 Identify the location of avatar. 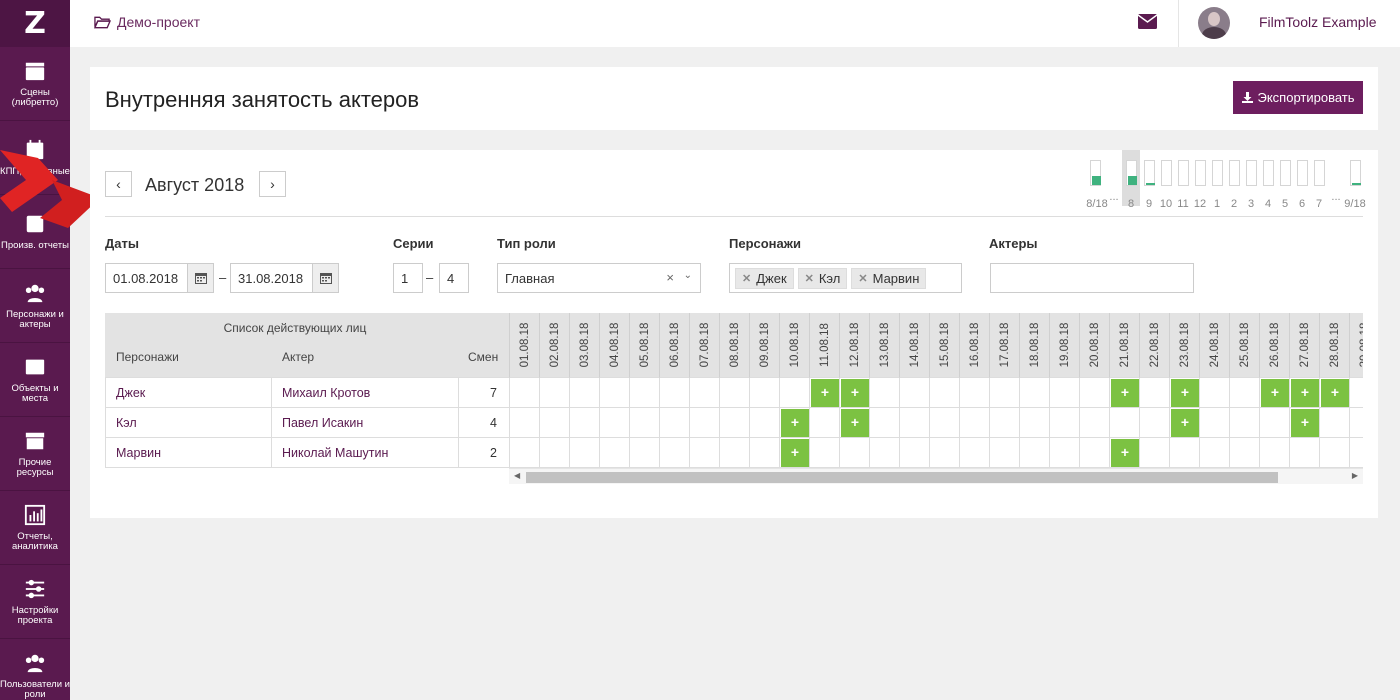
(1214, 23).